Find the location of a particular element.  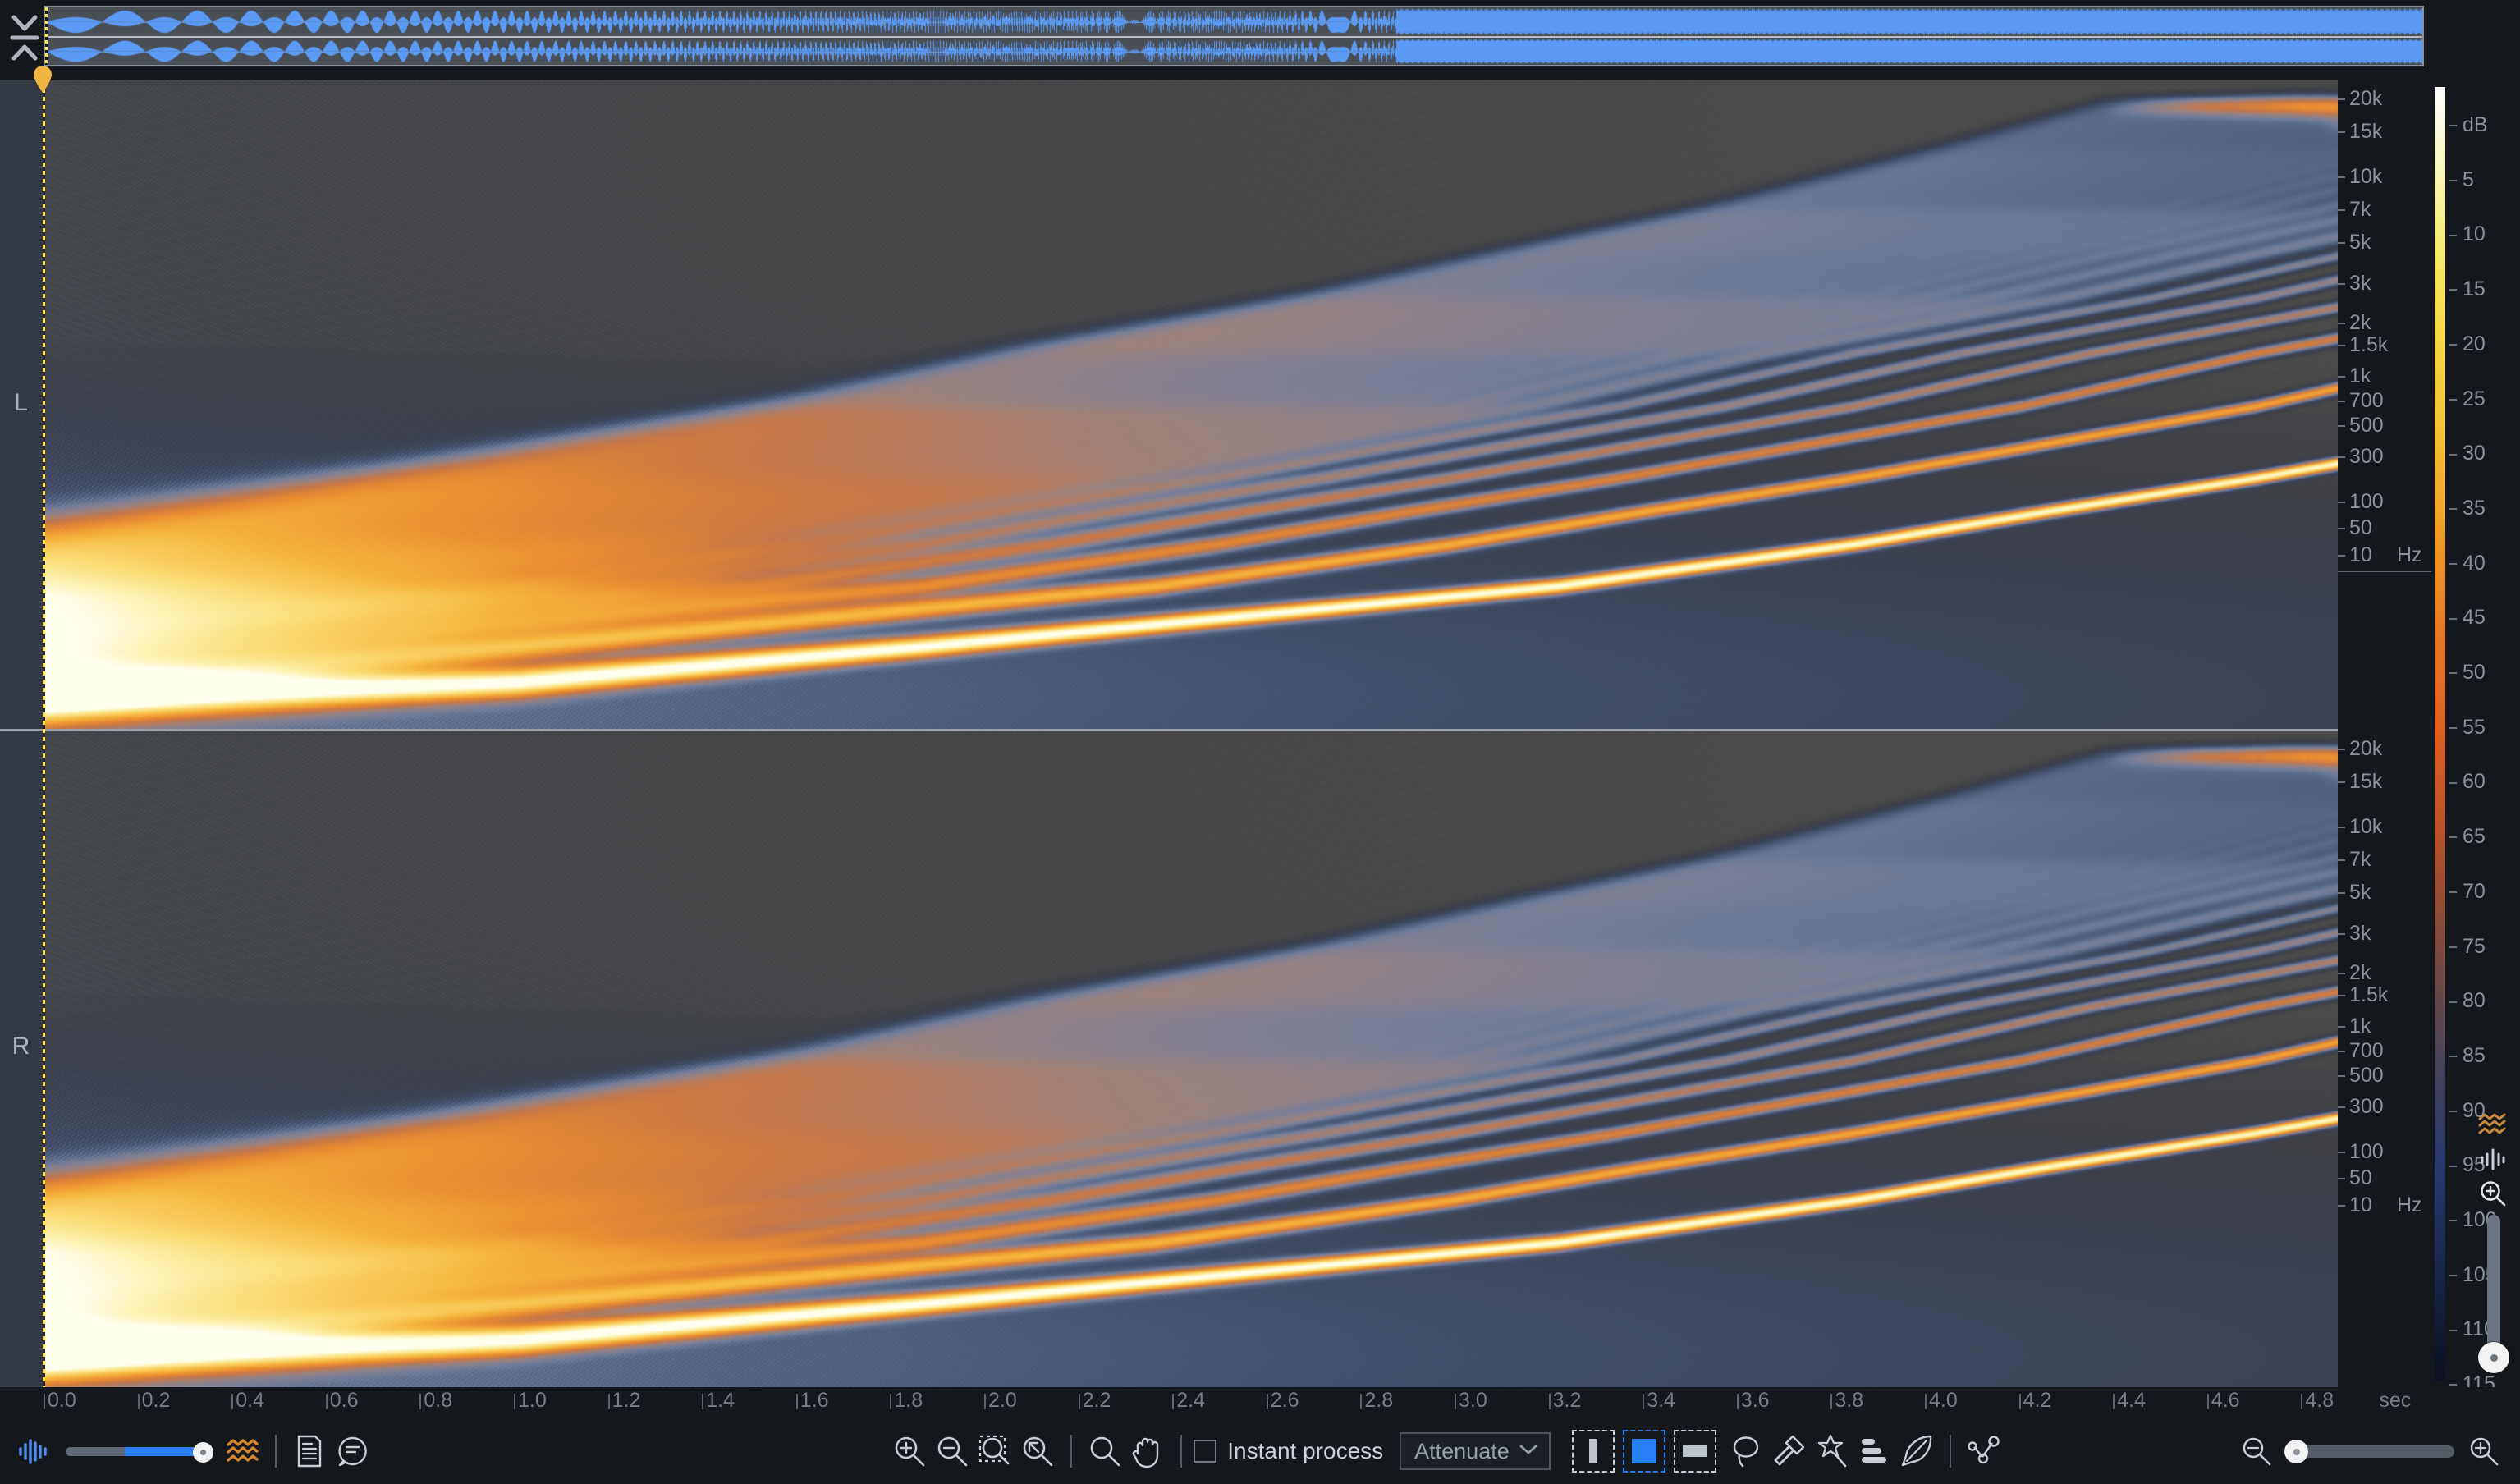

db-tick: 10 is located at coordinates (2467, 234).